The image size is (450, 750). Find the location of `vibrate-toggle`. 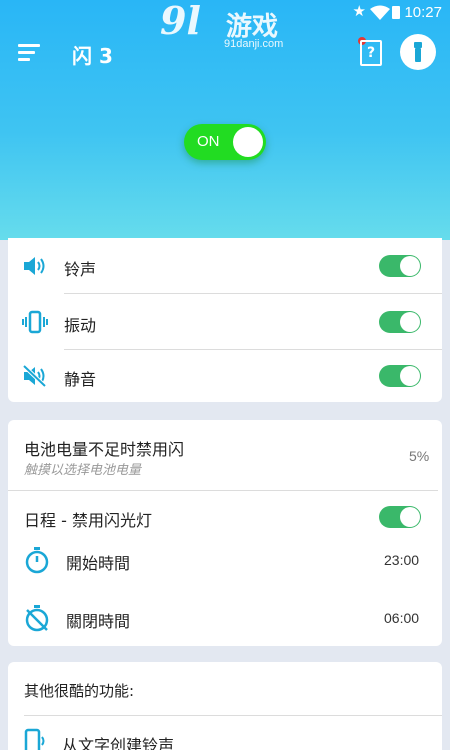

vibrate-toggle is located at coordinates (400, 322).